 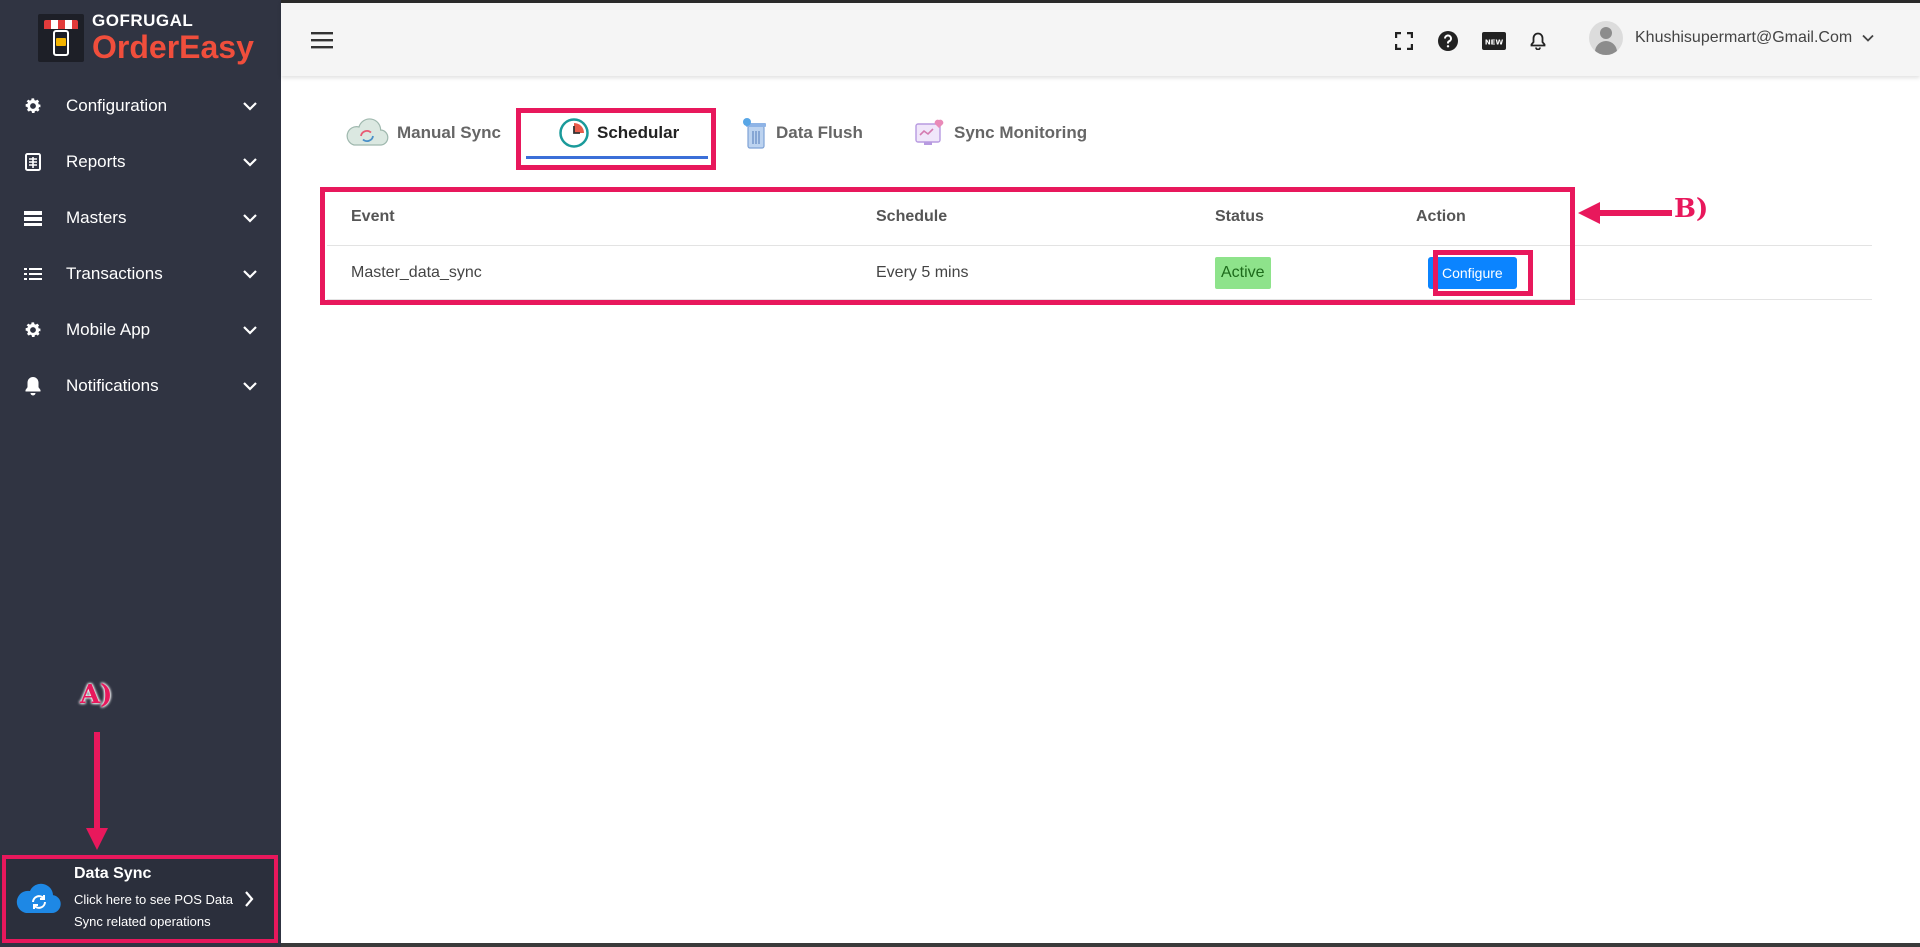 What do you see at coordinates (96, 161) in the screenshot?
I see `sidebar-item-label: Reports` at bounding box center [96, 161].